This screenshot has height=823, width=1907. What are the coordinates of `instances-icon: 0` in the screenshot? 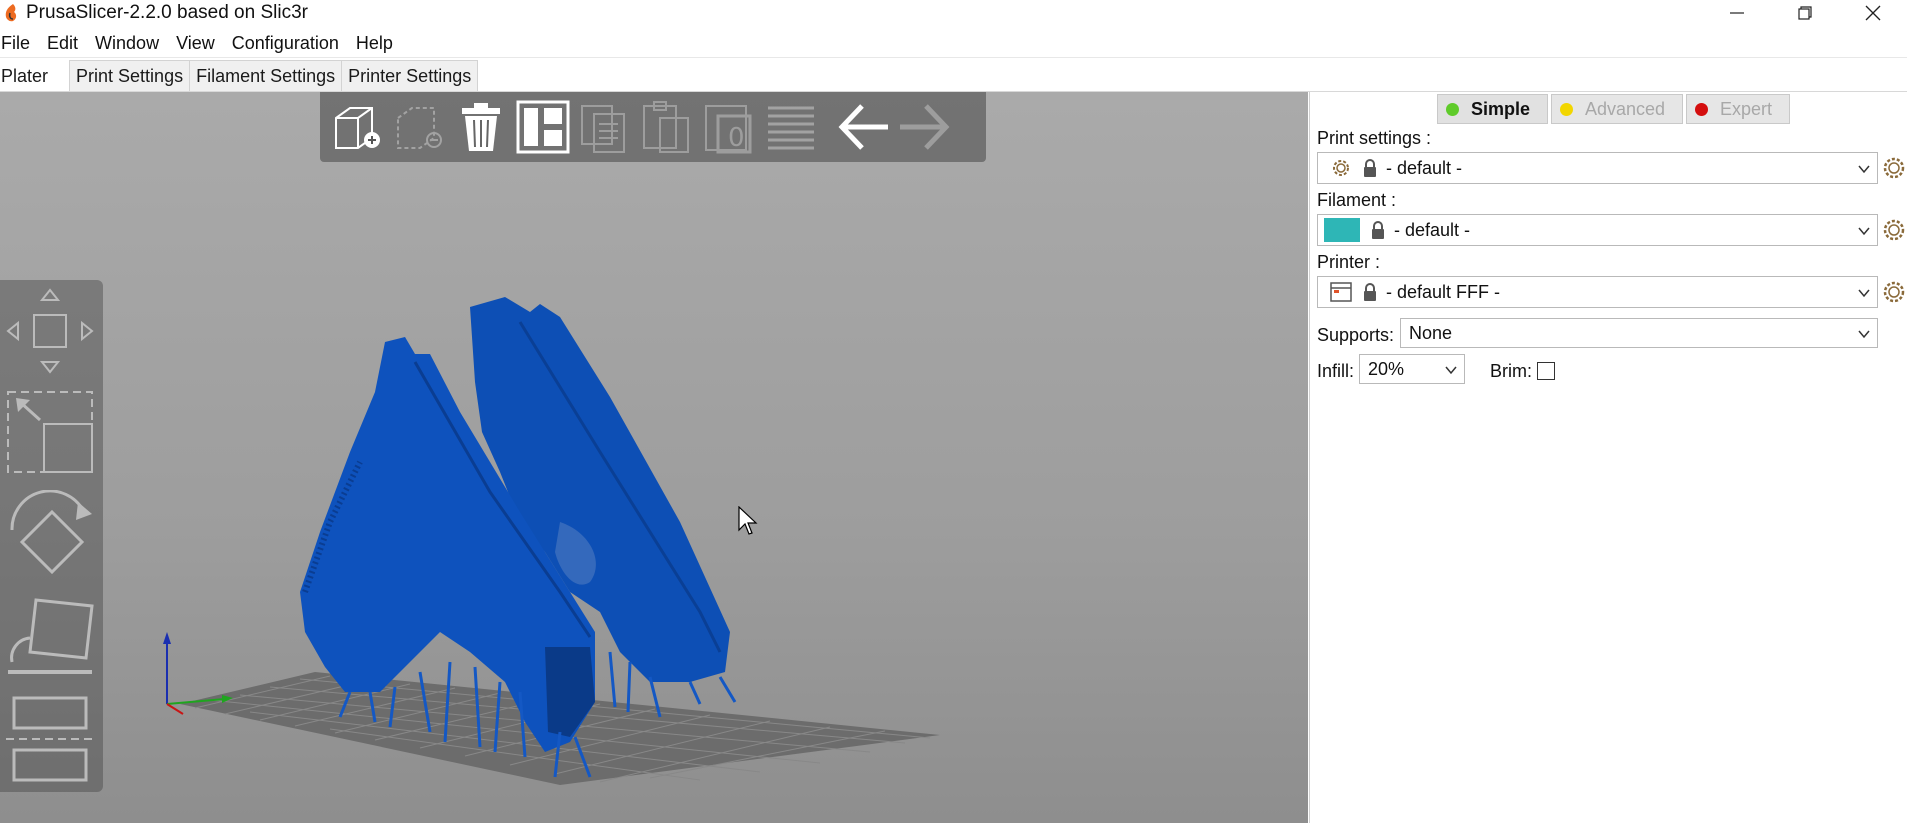 It's located at (729, 127).